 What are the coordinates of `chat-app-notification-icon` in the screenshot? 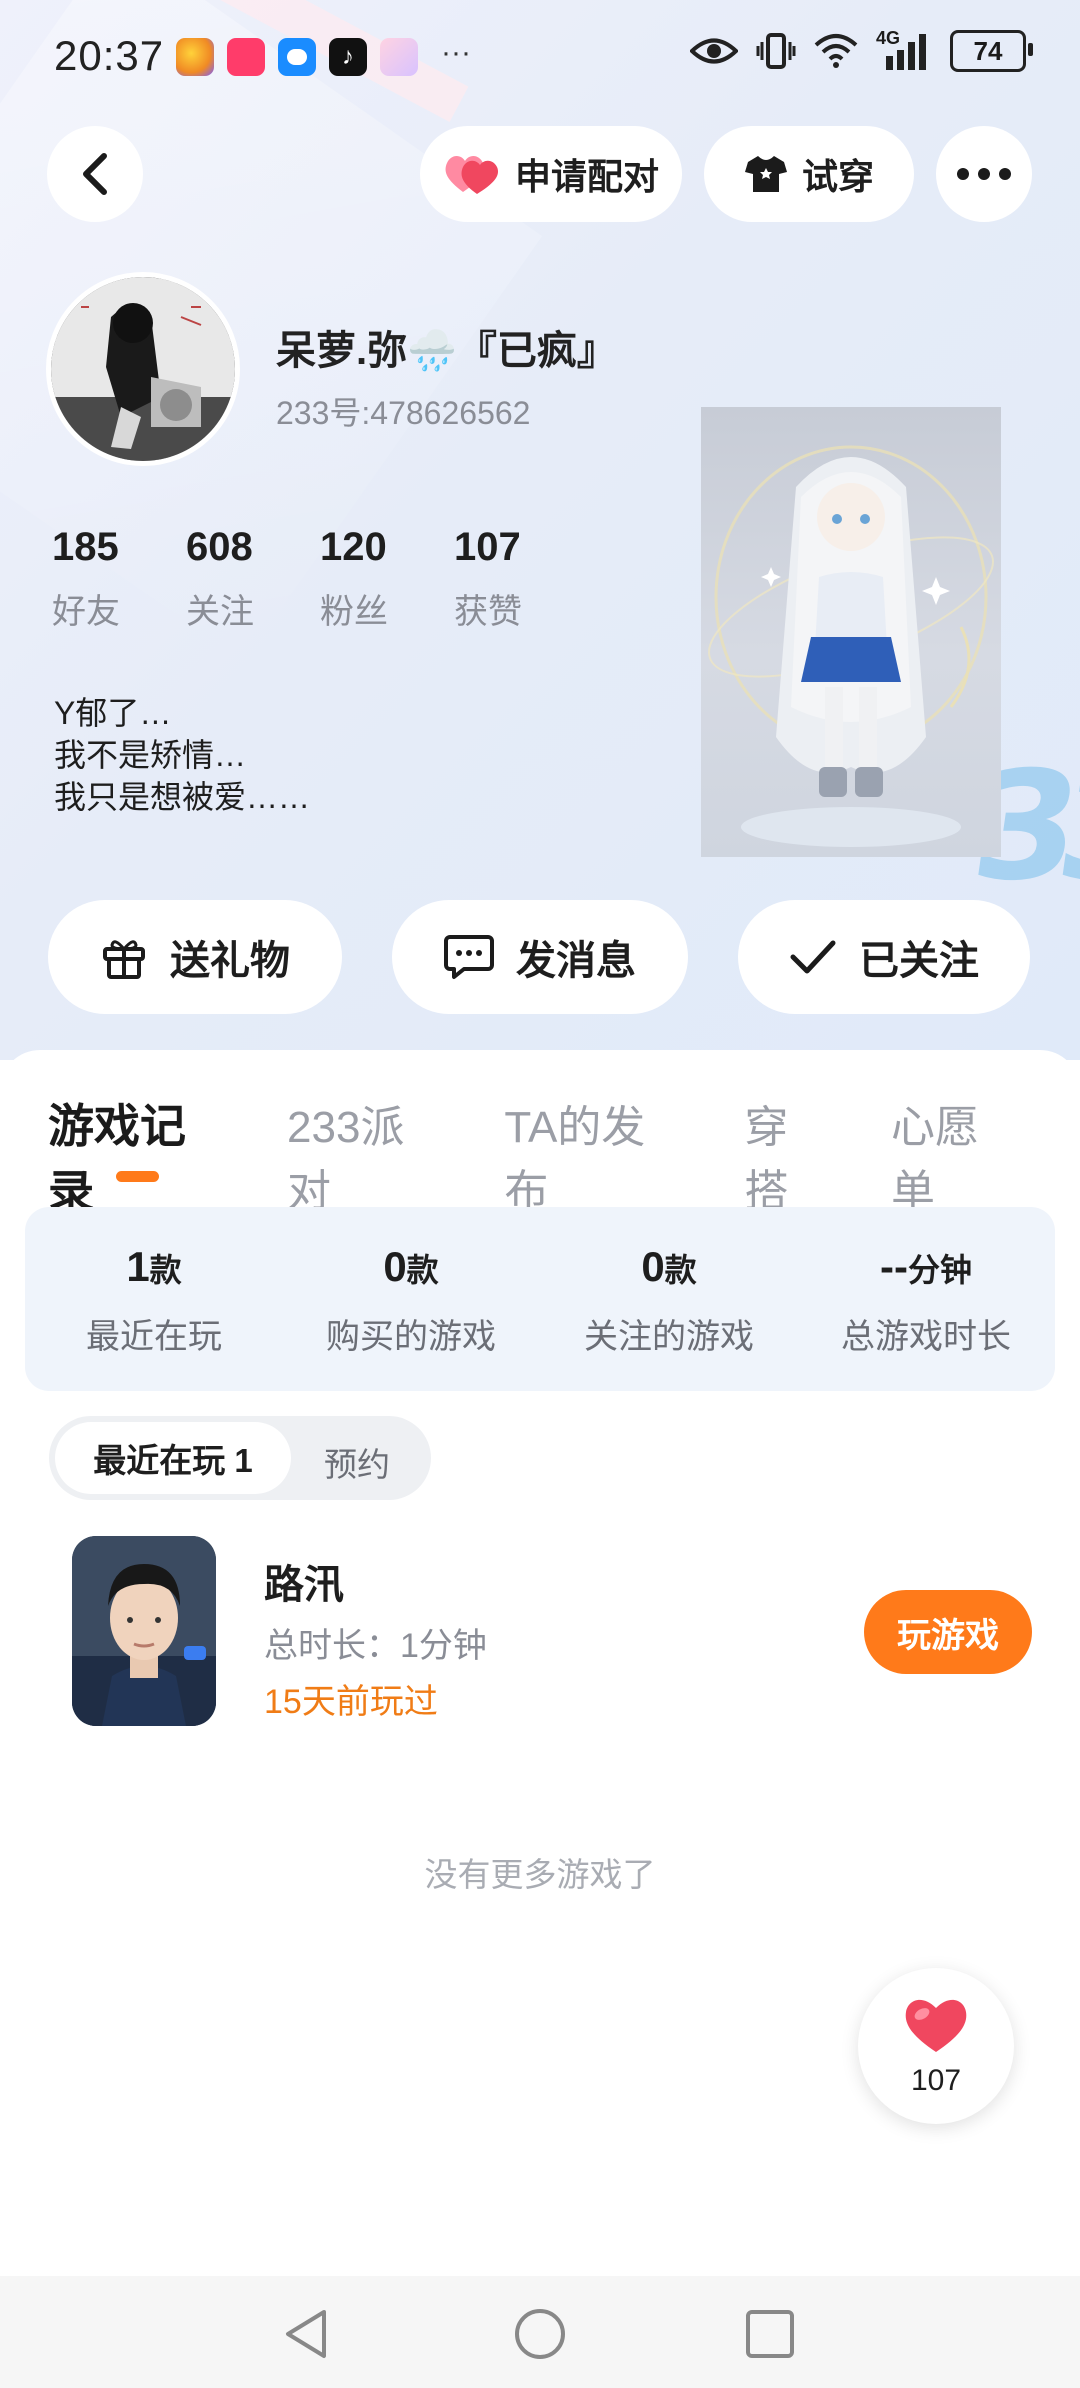 It's located at (297, 57).